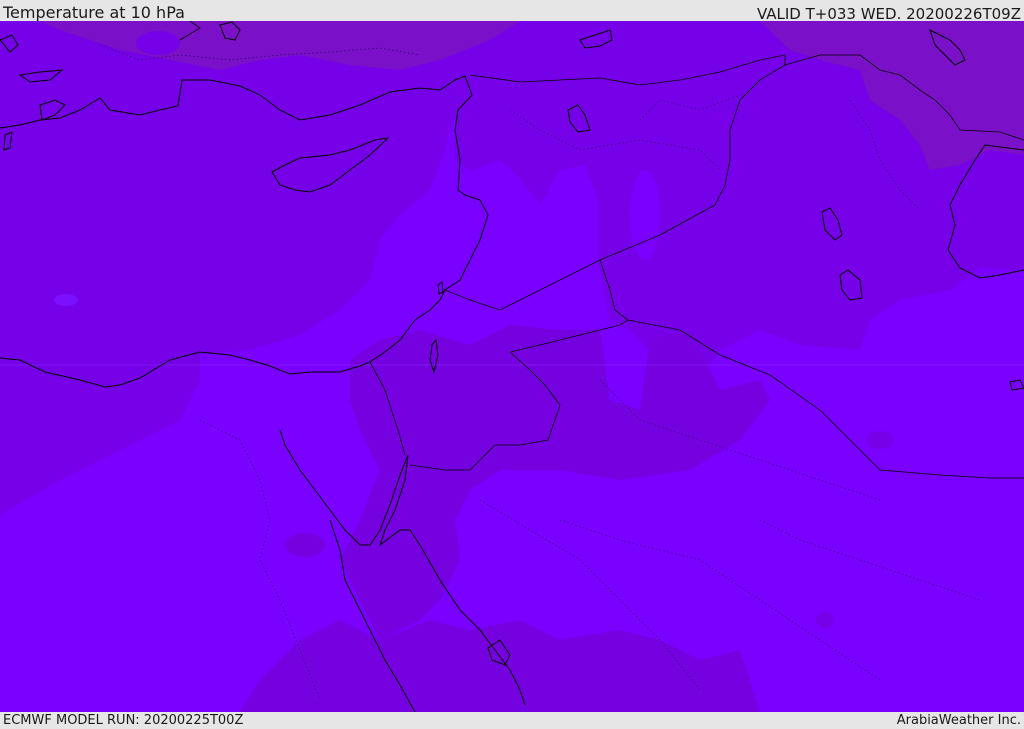  What do you see at coordinates (123, 720) in the screenshot?
I see `model-run-label: ECMWF MODEL RUN: 20200225T00Z` at bounding box center [123, 720].